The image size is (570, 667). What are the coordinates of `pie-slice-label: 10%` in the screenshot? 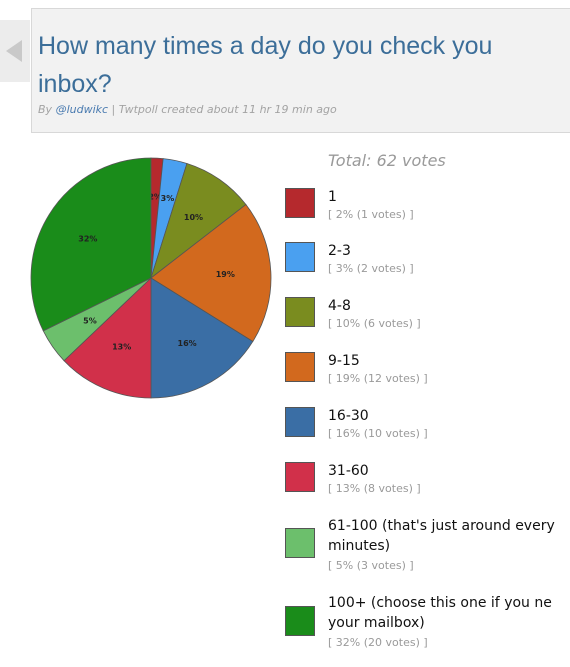 It's located at (193, 217).